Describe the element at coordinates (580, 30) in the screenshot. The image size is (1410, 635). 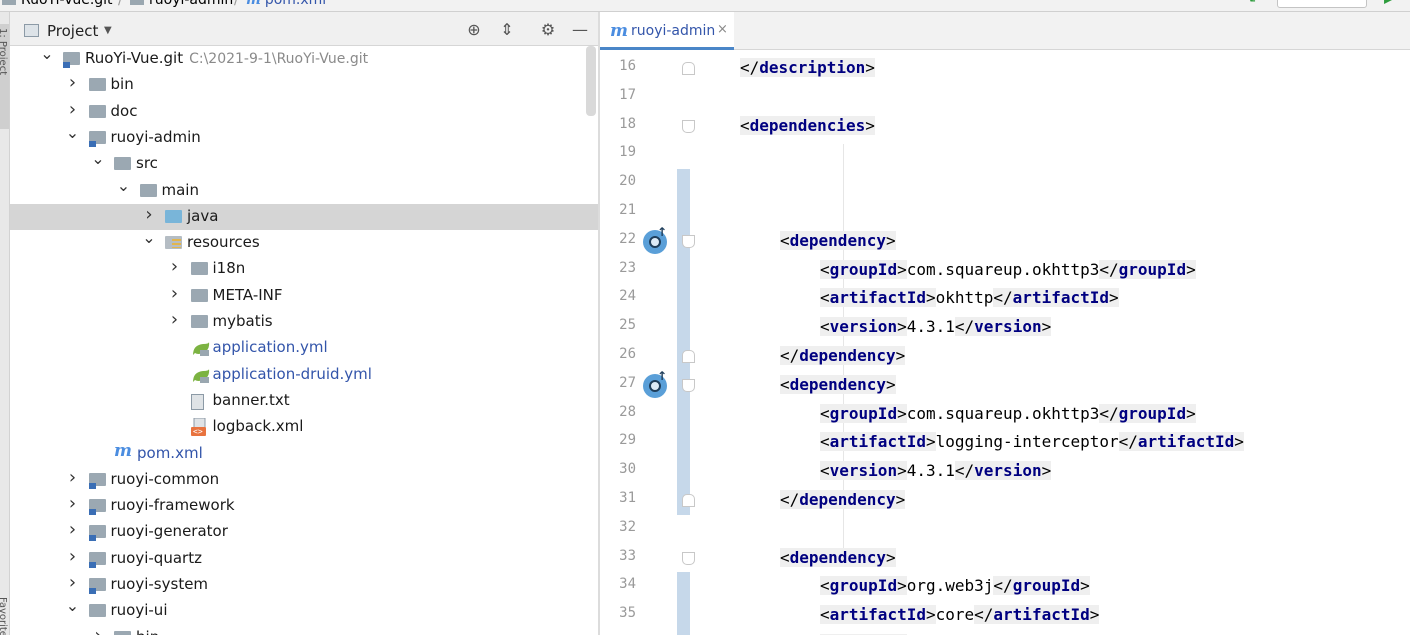
I see `minimize-icon: —` at that location.